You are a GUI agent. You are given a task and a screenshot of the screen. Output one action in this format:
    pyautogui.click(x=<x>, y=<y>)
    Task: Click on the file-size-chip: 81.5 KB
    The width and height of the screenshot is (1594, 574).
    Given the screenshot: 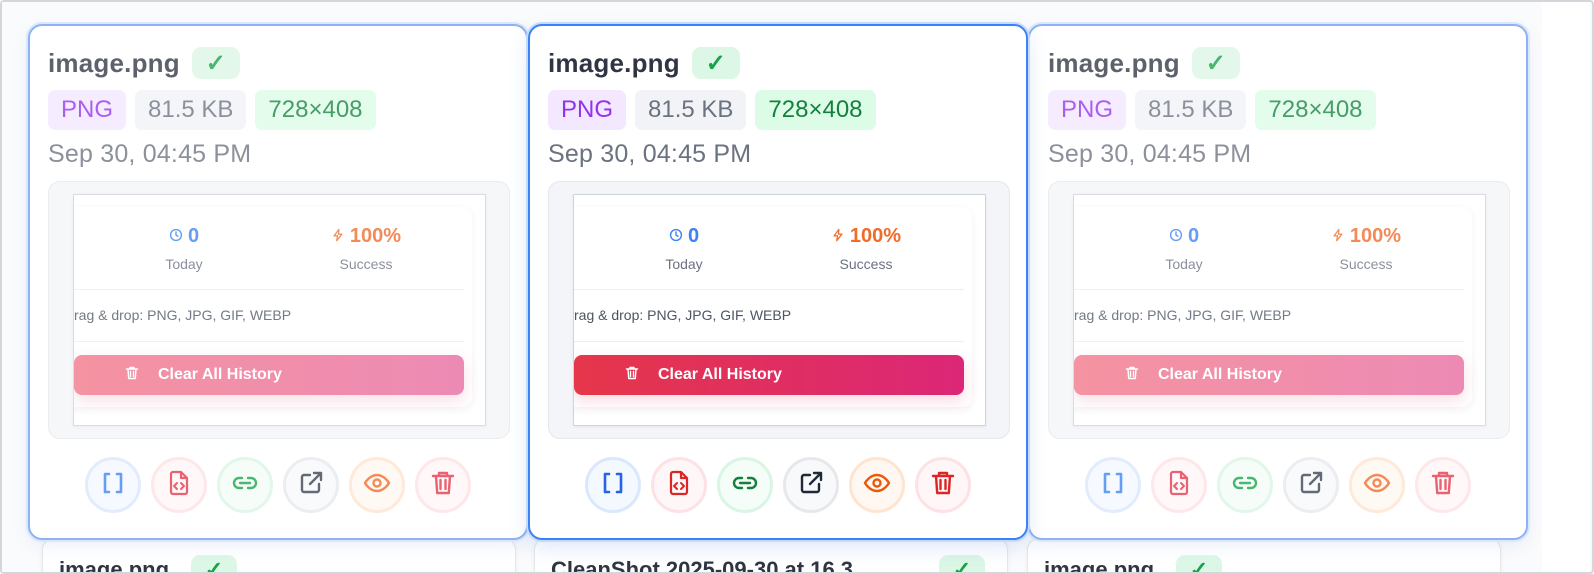 What is the action you would take?
    pyautogui.click(x=1191, y=110)
    